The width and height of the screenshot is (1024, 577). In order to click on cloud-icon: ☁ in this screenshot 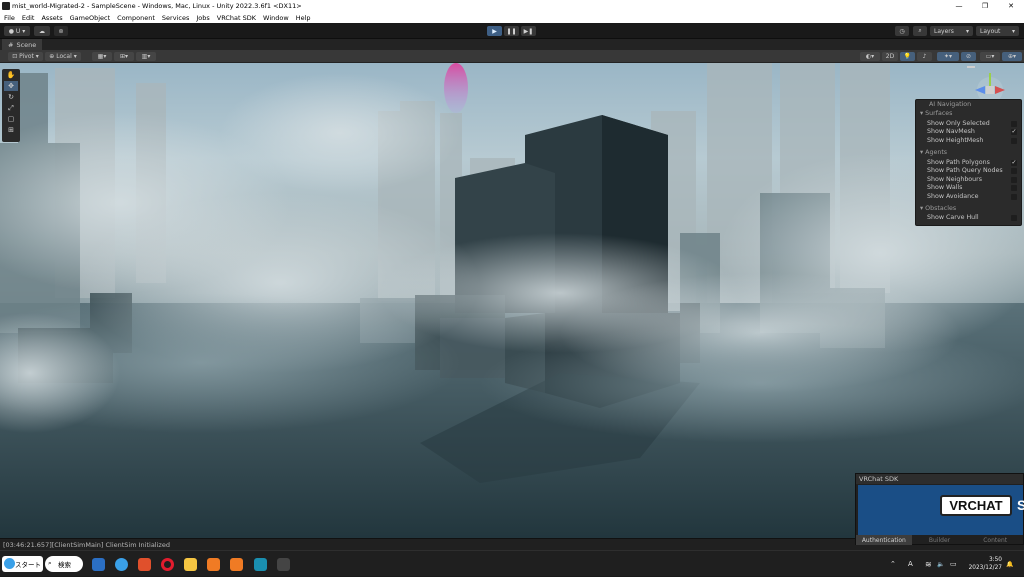, I will do `click(42, 31)`.